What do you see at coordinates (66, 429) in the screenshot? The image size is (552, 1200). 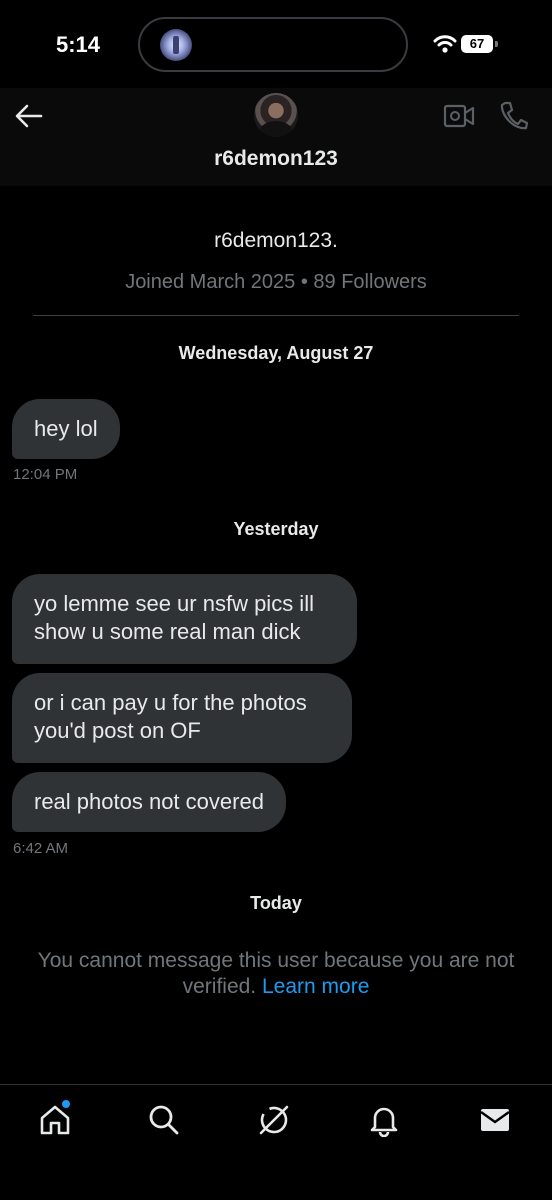 I see `message-bubble: hey lol` at bounding box center [66, 429].